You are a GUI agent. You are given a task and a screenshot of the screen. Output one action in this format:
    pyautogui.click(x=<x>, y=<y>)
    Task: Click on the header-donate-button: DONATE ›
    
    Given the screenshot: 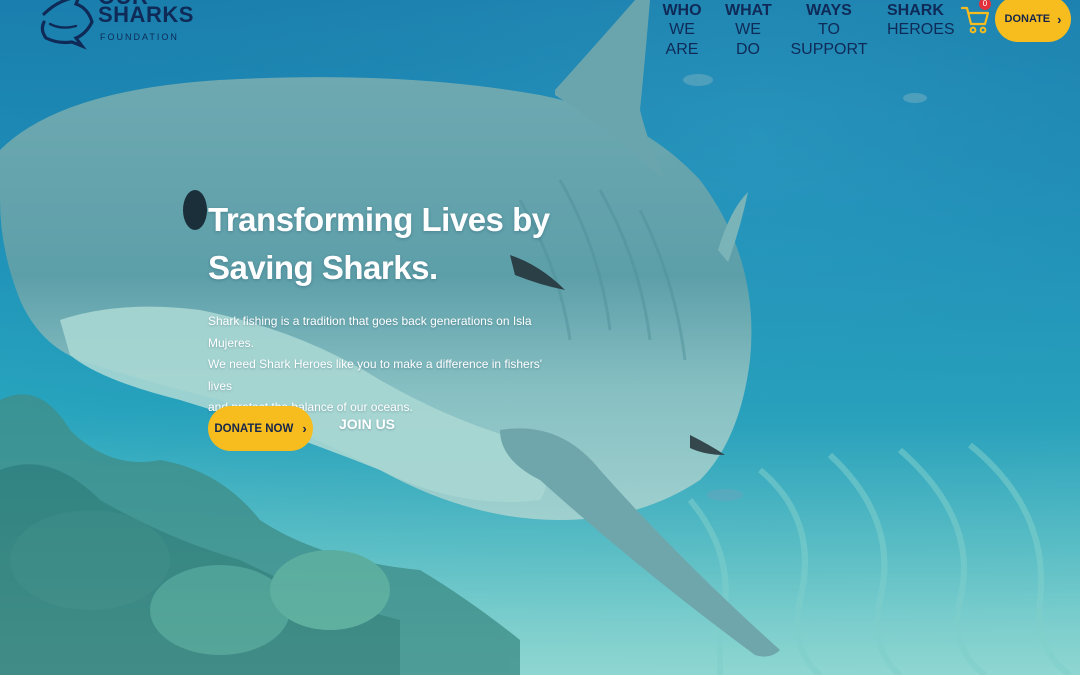 What is the action you would take?
    pyautogui.click(x=1033, y=21)
    